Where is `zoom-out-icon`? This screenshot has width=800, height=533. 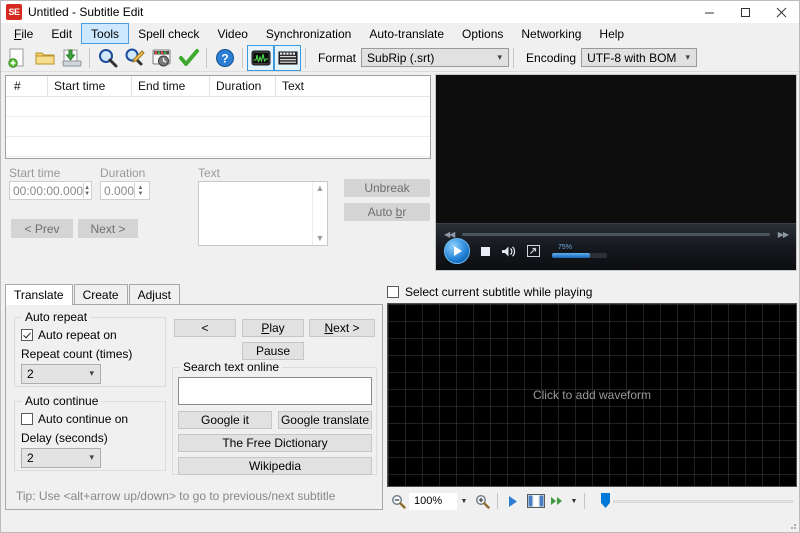
zoom-out-icon is located at coordinates (398, 501).